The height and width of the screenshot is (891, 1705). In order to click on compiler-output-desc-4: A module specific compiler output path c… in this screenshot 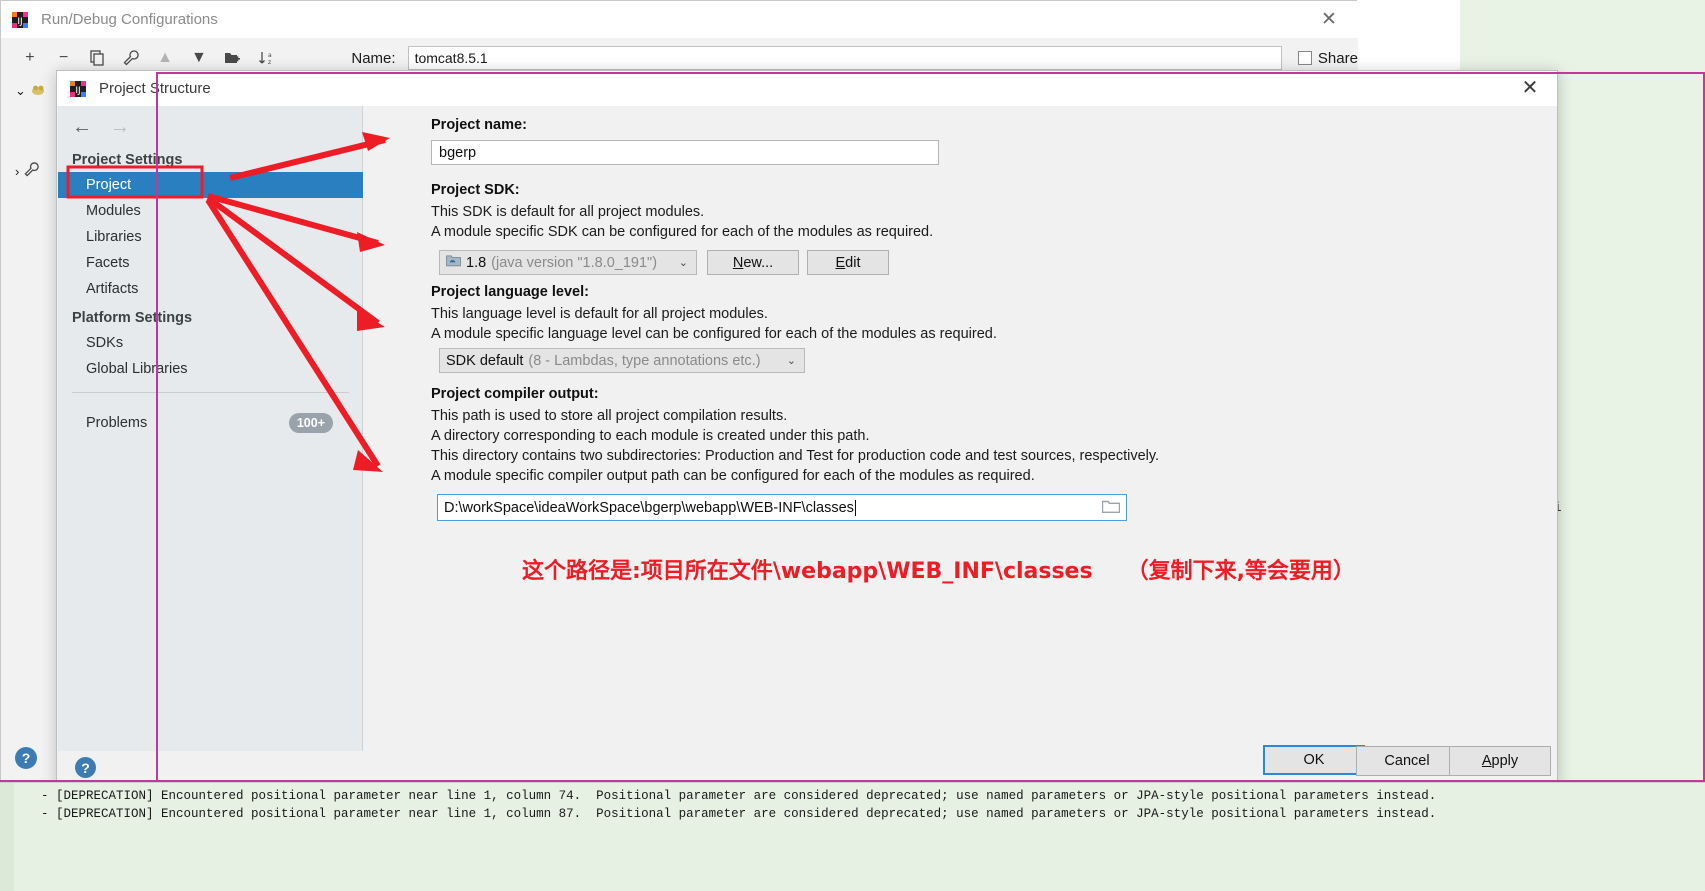, I will do `click(733, 476)`.